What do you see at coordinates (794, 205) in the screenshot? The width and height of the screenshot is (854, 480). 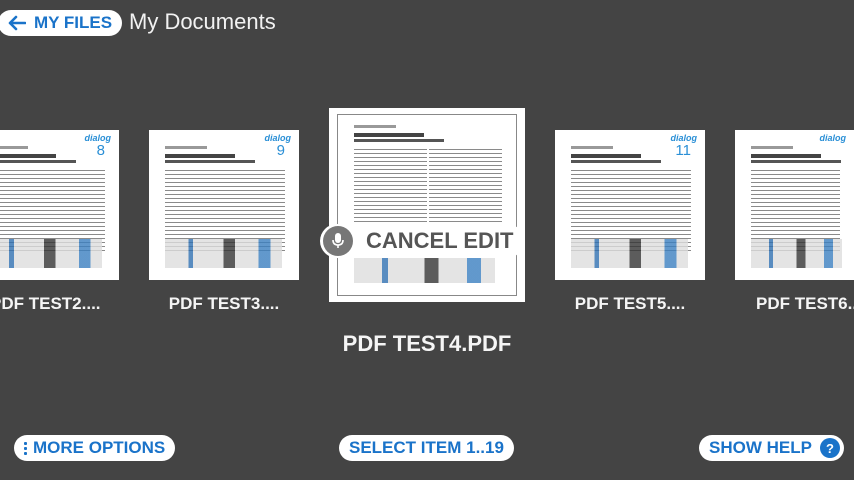 I see `document-thumbnail: dialog` at bounding box center [794, 205].